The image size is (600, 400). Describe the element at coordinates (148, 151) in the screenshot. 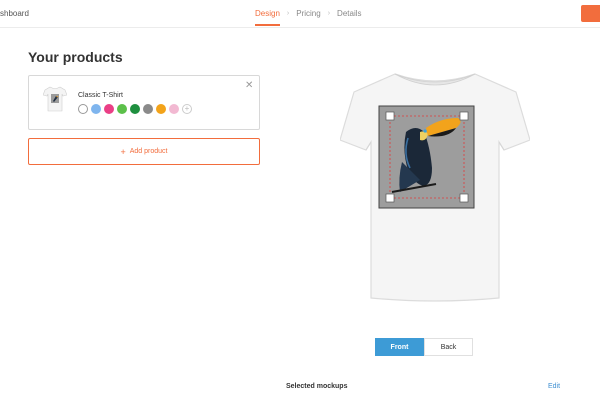

I see `add-product-label: Add product` at that location.